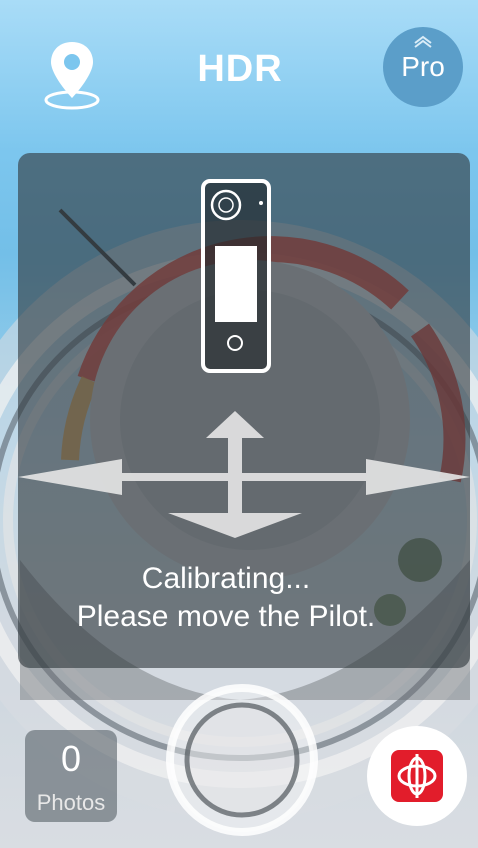  I want to click on shutter-button, so click(242, 760).